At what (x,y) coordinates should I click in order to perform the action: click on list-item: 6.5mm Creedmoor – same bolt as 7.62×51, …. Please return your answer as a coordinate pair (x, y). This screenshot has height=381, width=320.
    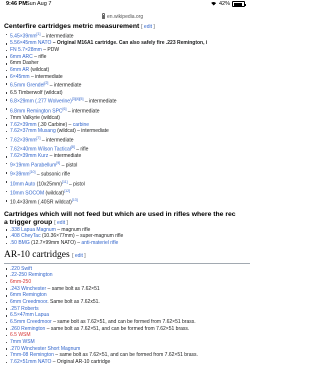
    Looking at the image, I should click on (127, 322).